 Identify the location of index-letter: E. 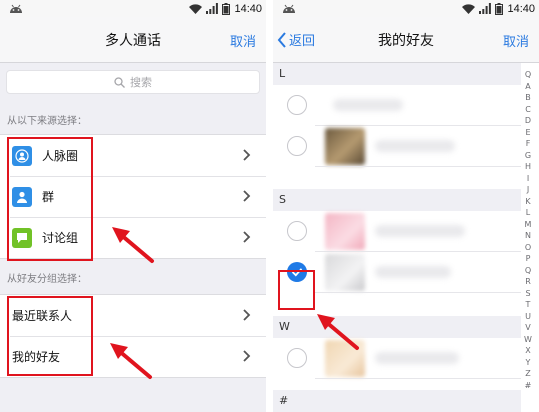
(527, 133).